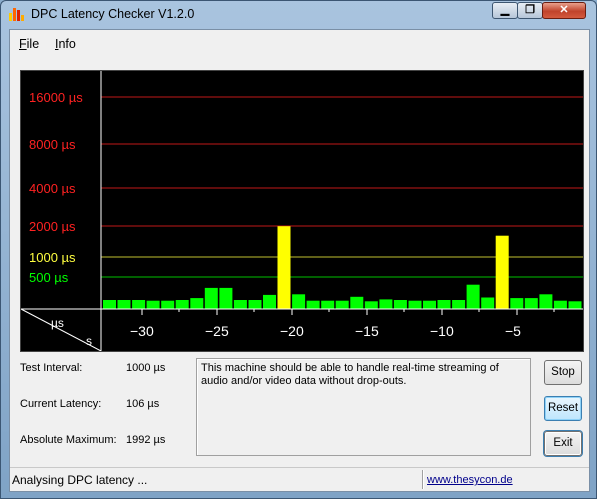  I want to click on absolute-maximum-label: Absolute Maximum:, so click(68, 440).